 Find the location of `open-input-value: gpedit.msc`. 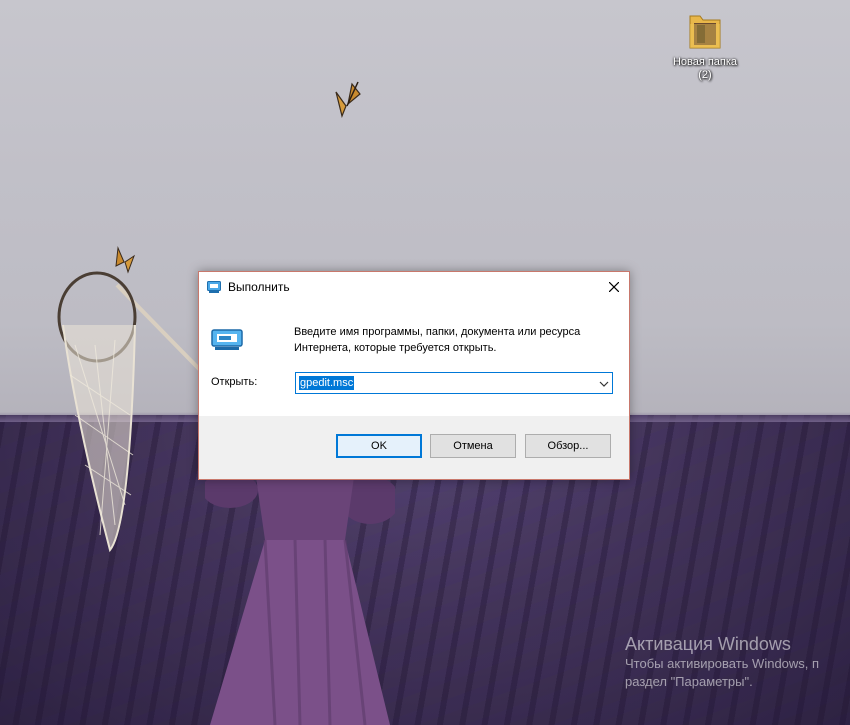

open-input-value: gpedit.msc is located at coordinates (327, 383).